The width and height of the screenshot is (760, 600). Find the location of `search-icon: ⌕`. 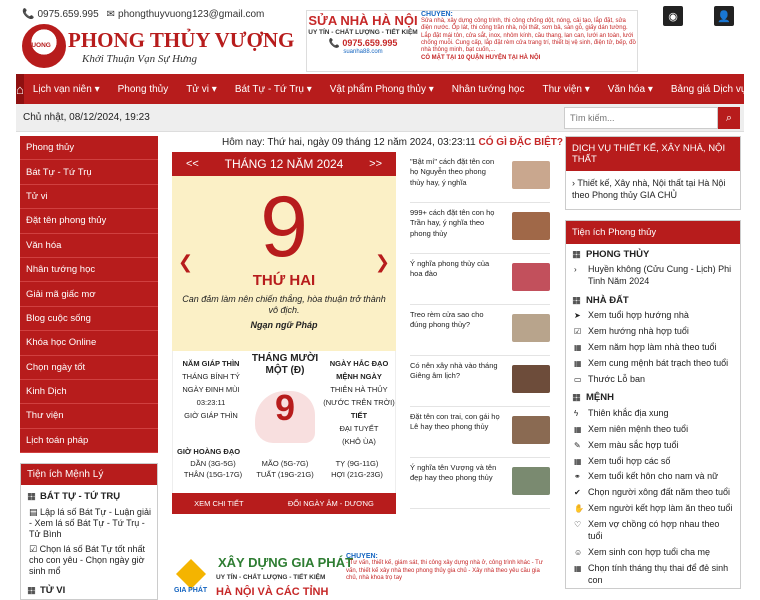

search-icon: ⌕ is located at coordinates (729, 118).